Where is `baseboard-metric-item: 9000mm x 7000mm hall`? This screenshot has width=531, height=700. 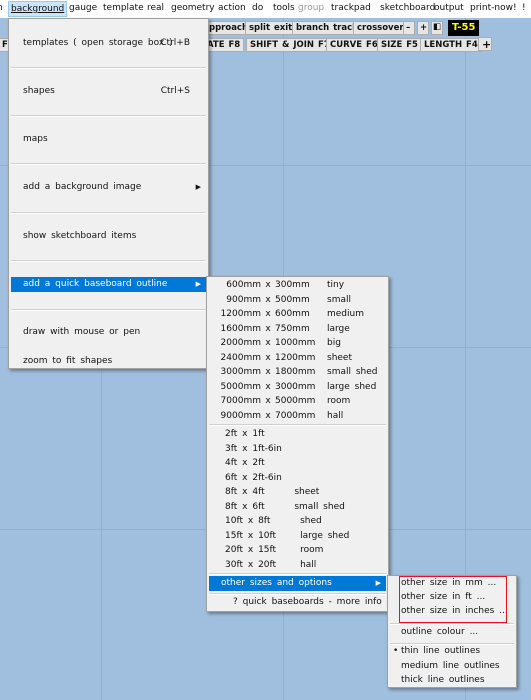
baseboard-metric-item: 9000mm x 7000mm hall is located at coordinates (297, 416).